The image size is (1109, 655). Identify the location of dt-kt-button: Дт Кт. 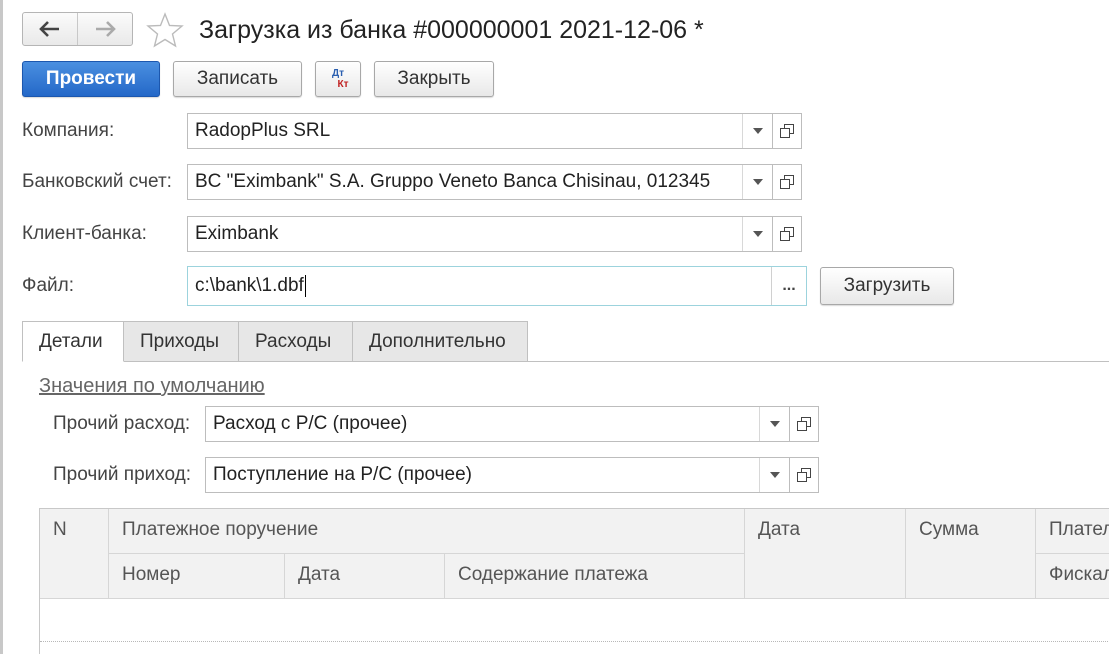
(338, 79).